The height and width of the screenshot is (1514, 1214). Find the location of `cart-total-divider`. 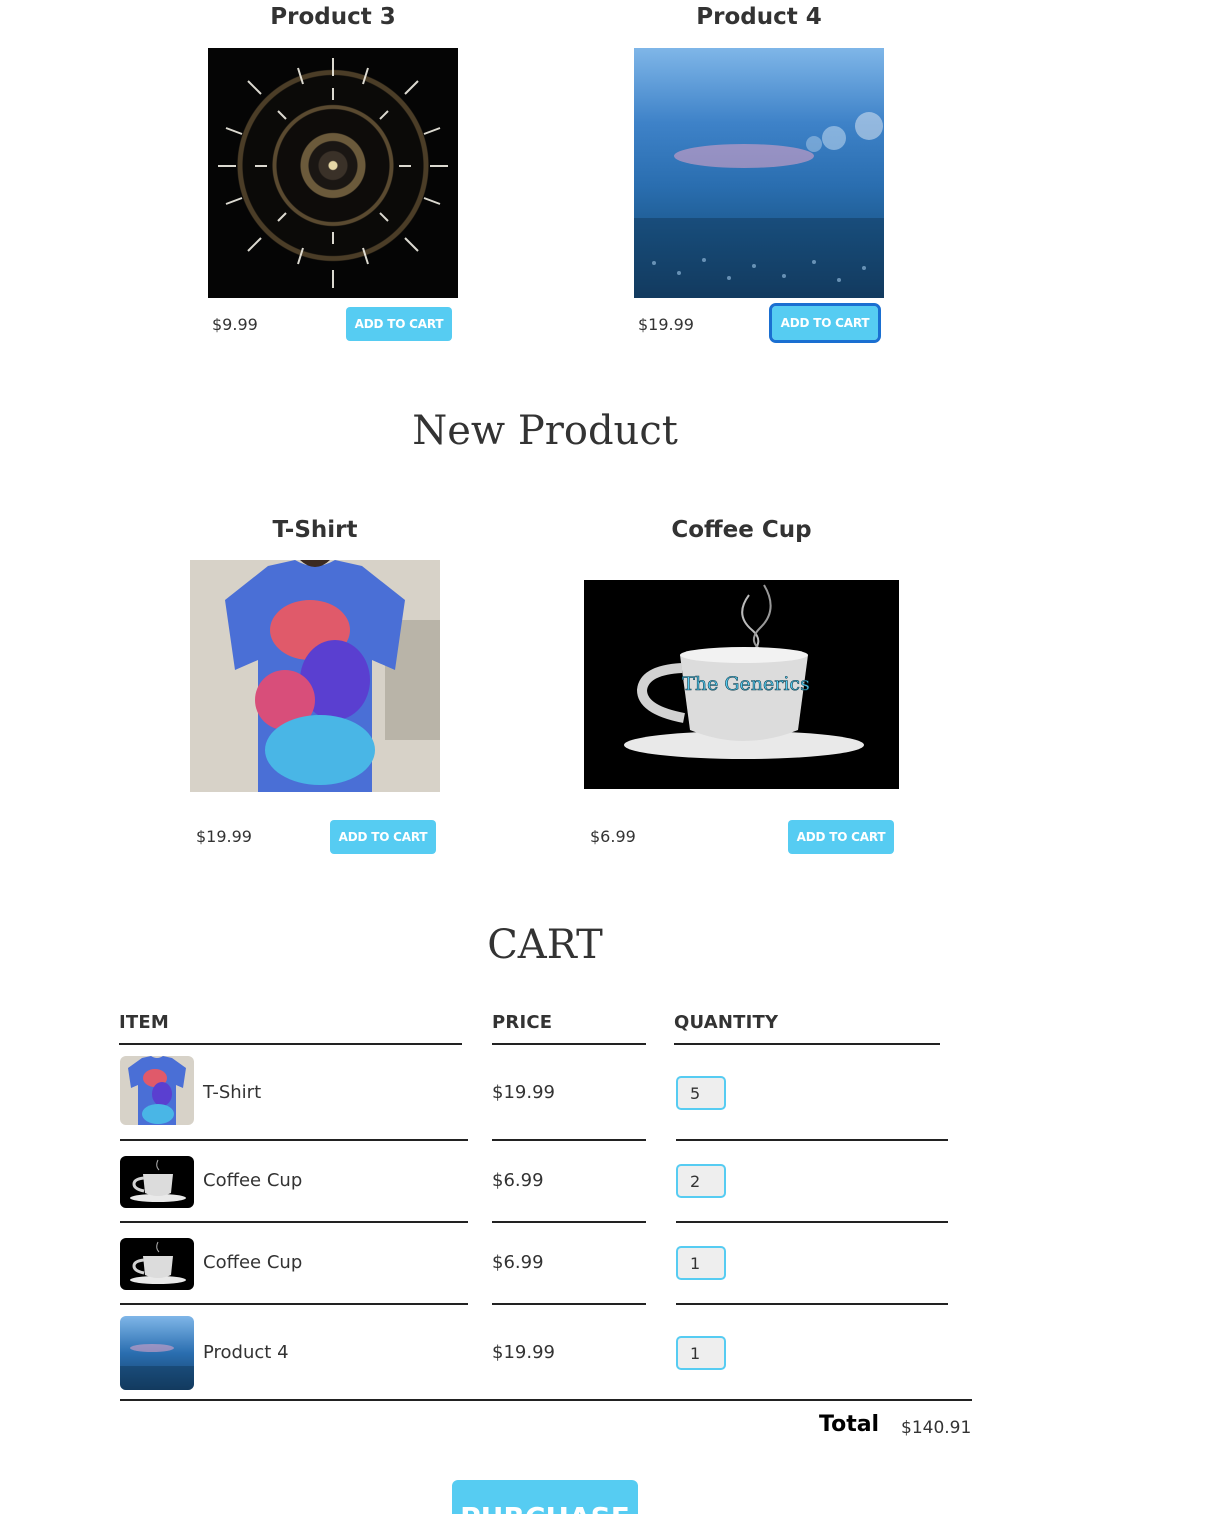

cart-total-divider is located at coordinates (546, 1400).